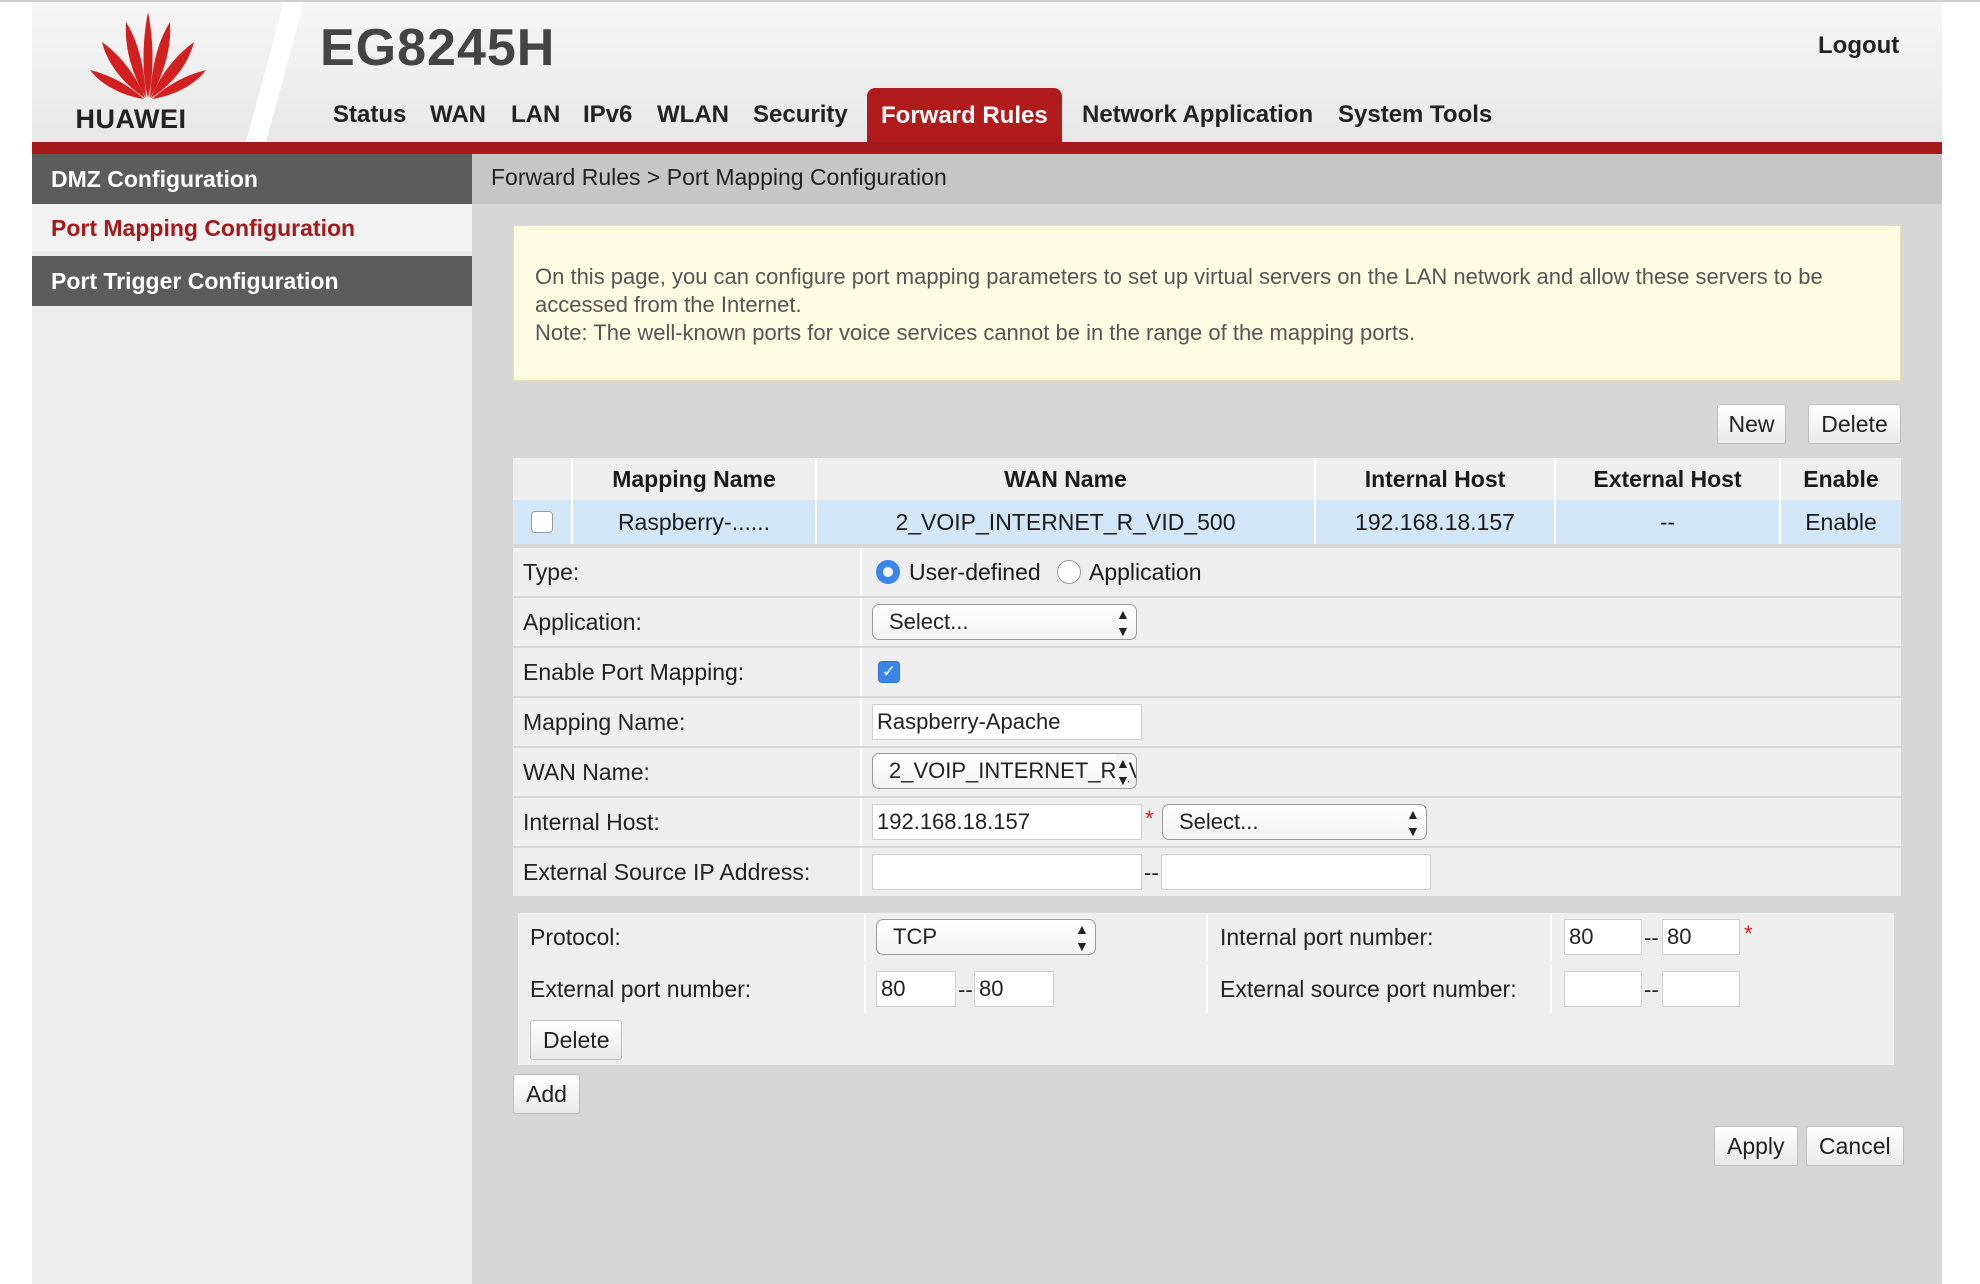 This screenshot has width=1980, height=1284. I want to click on brand-name: HUAWEI, so click(131, 119).